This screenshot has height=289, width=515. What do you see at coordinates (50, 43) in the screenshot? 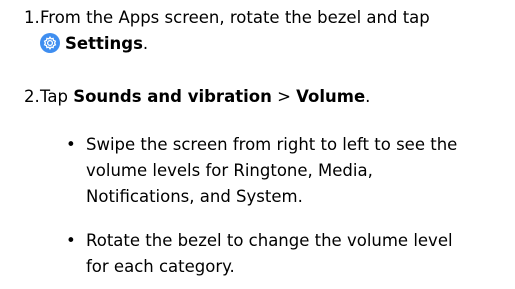
I see `gear-icon` at bounding box center [50, 43].